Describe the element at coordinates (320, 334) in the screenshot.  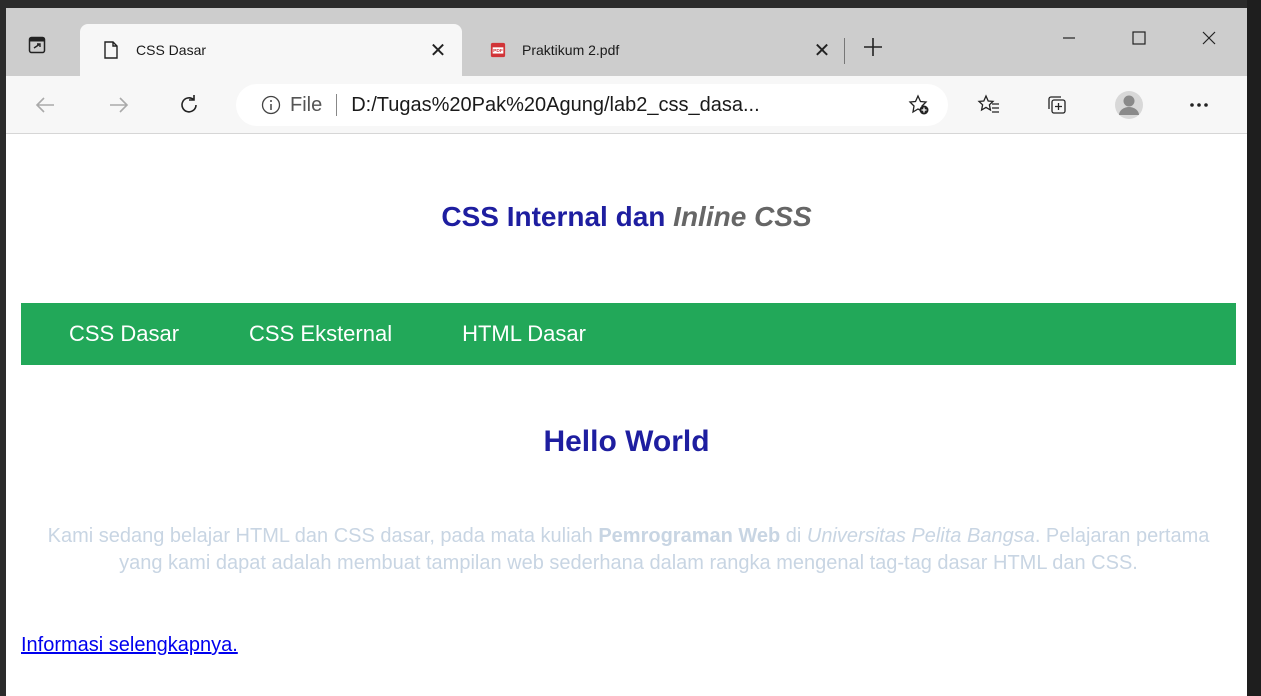
I see `nav-item-css-eksternal: CSS Eksternal` at that location.